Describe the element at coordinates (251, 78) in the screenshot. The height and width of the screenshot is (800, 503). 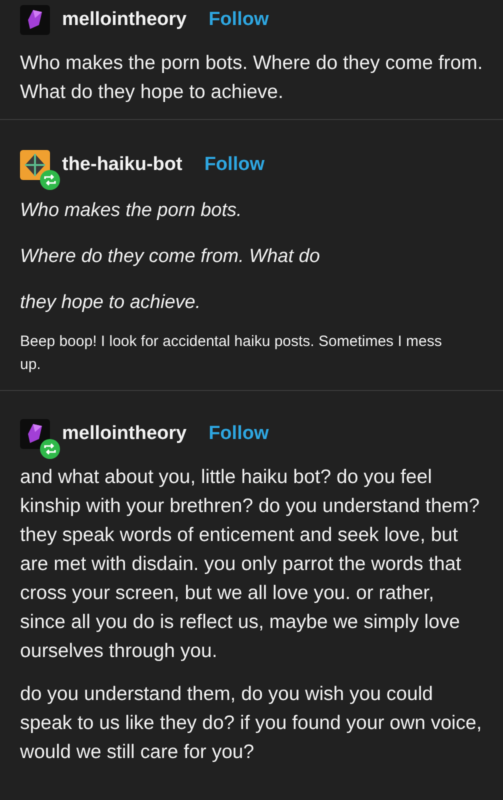
I see `post-text: Who makes the porn bots. Where do they come from. What do they hope to achieve.` at that location.